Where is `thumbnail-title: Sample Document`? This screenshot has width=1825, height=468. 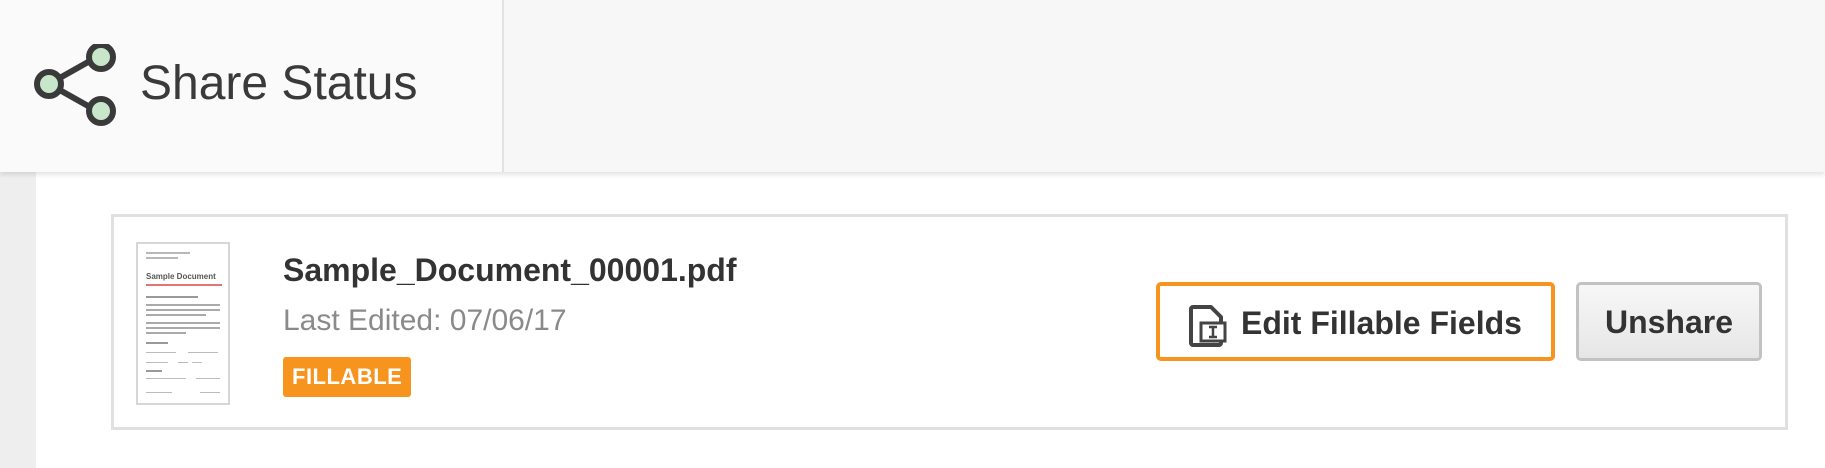 thumbnail-title: Sample Document is located at coordinates (181, 276).